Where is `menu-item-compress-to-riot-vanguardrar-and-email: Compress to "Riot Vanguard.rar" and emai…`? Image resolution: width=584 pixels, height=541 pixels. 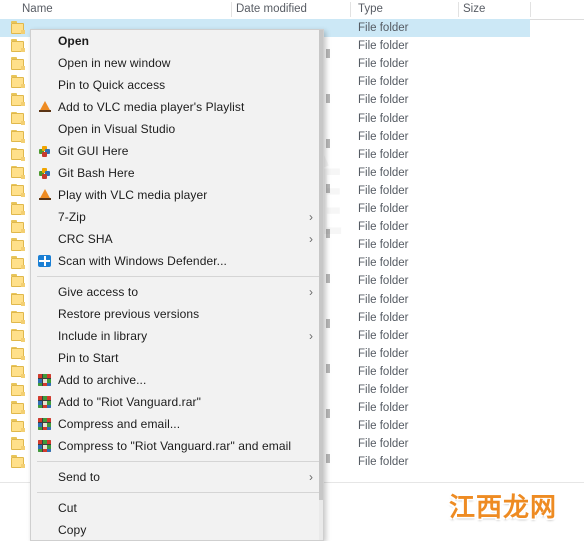 menu-item-compress-to-riot-vanguardrar-and-email: Compress to "Riot Vanguard.rar" and emai… is located at coordinates (177, 446).